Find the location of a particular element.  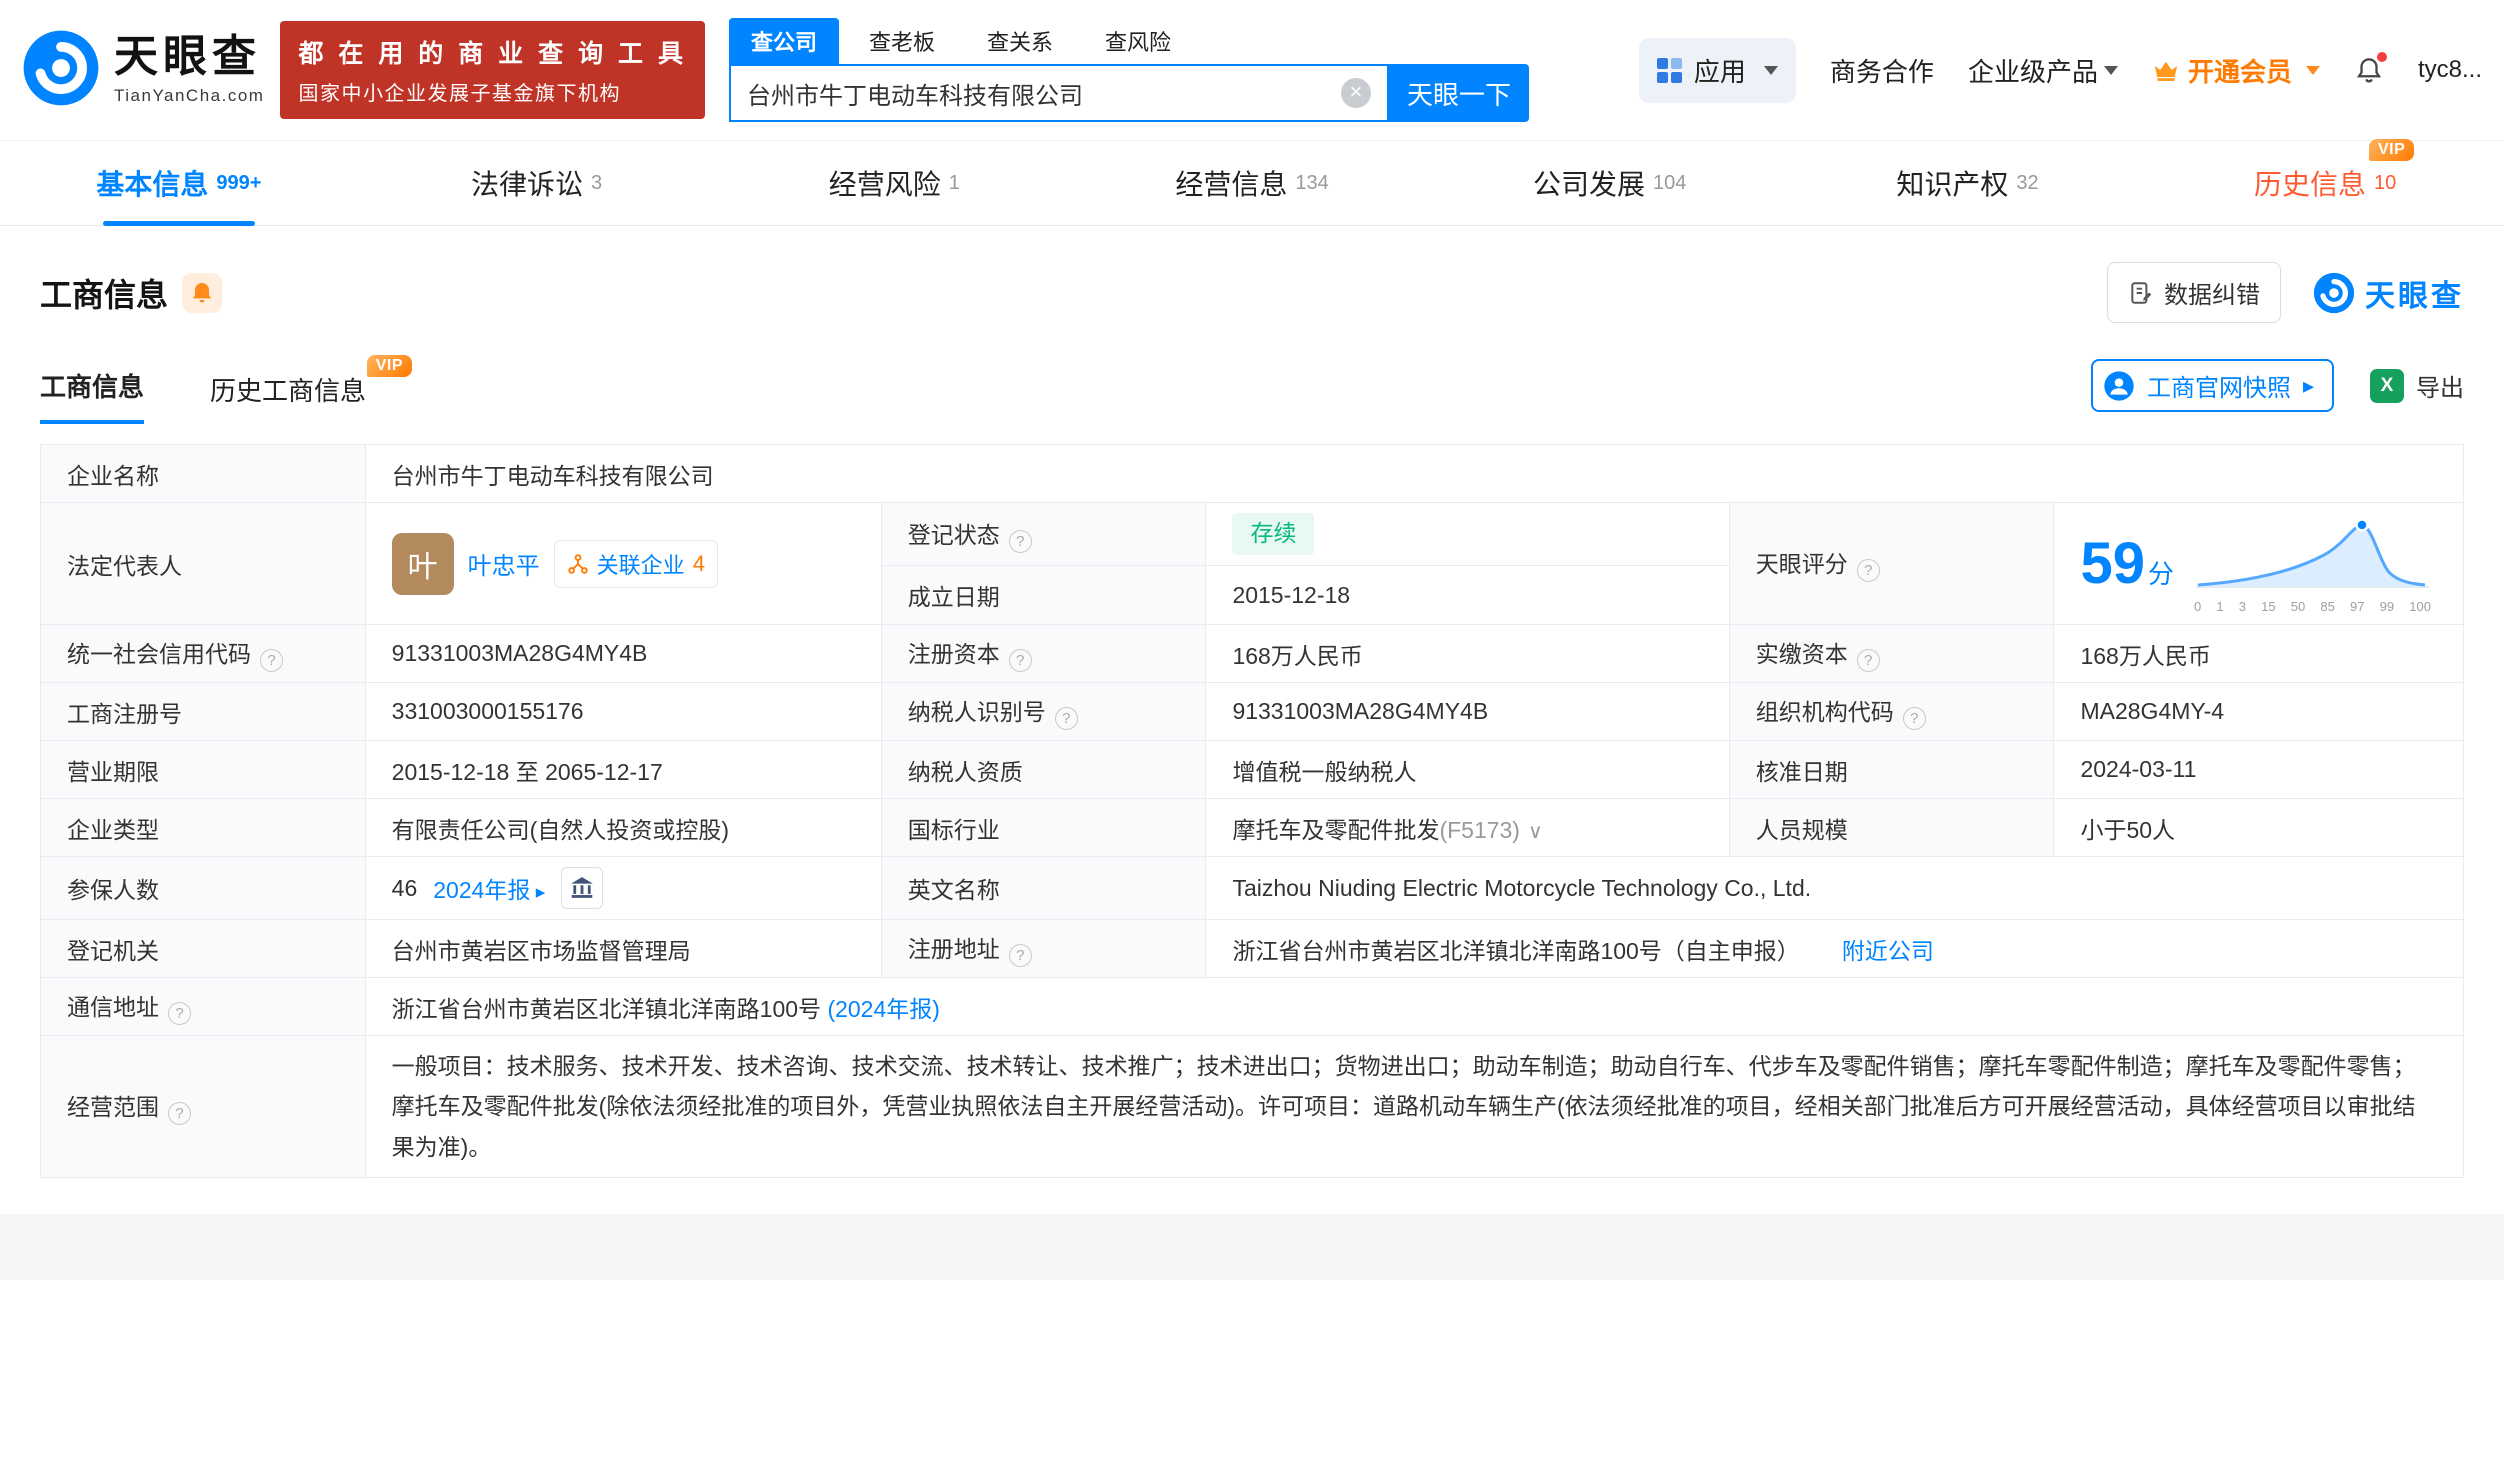

clear-search-icon is located at coordinates (1355, 93).